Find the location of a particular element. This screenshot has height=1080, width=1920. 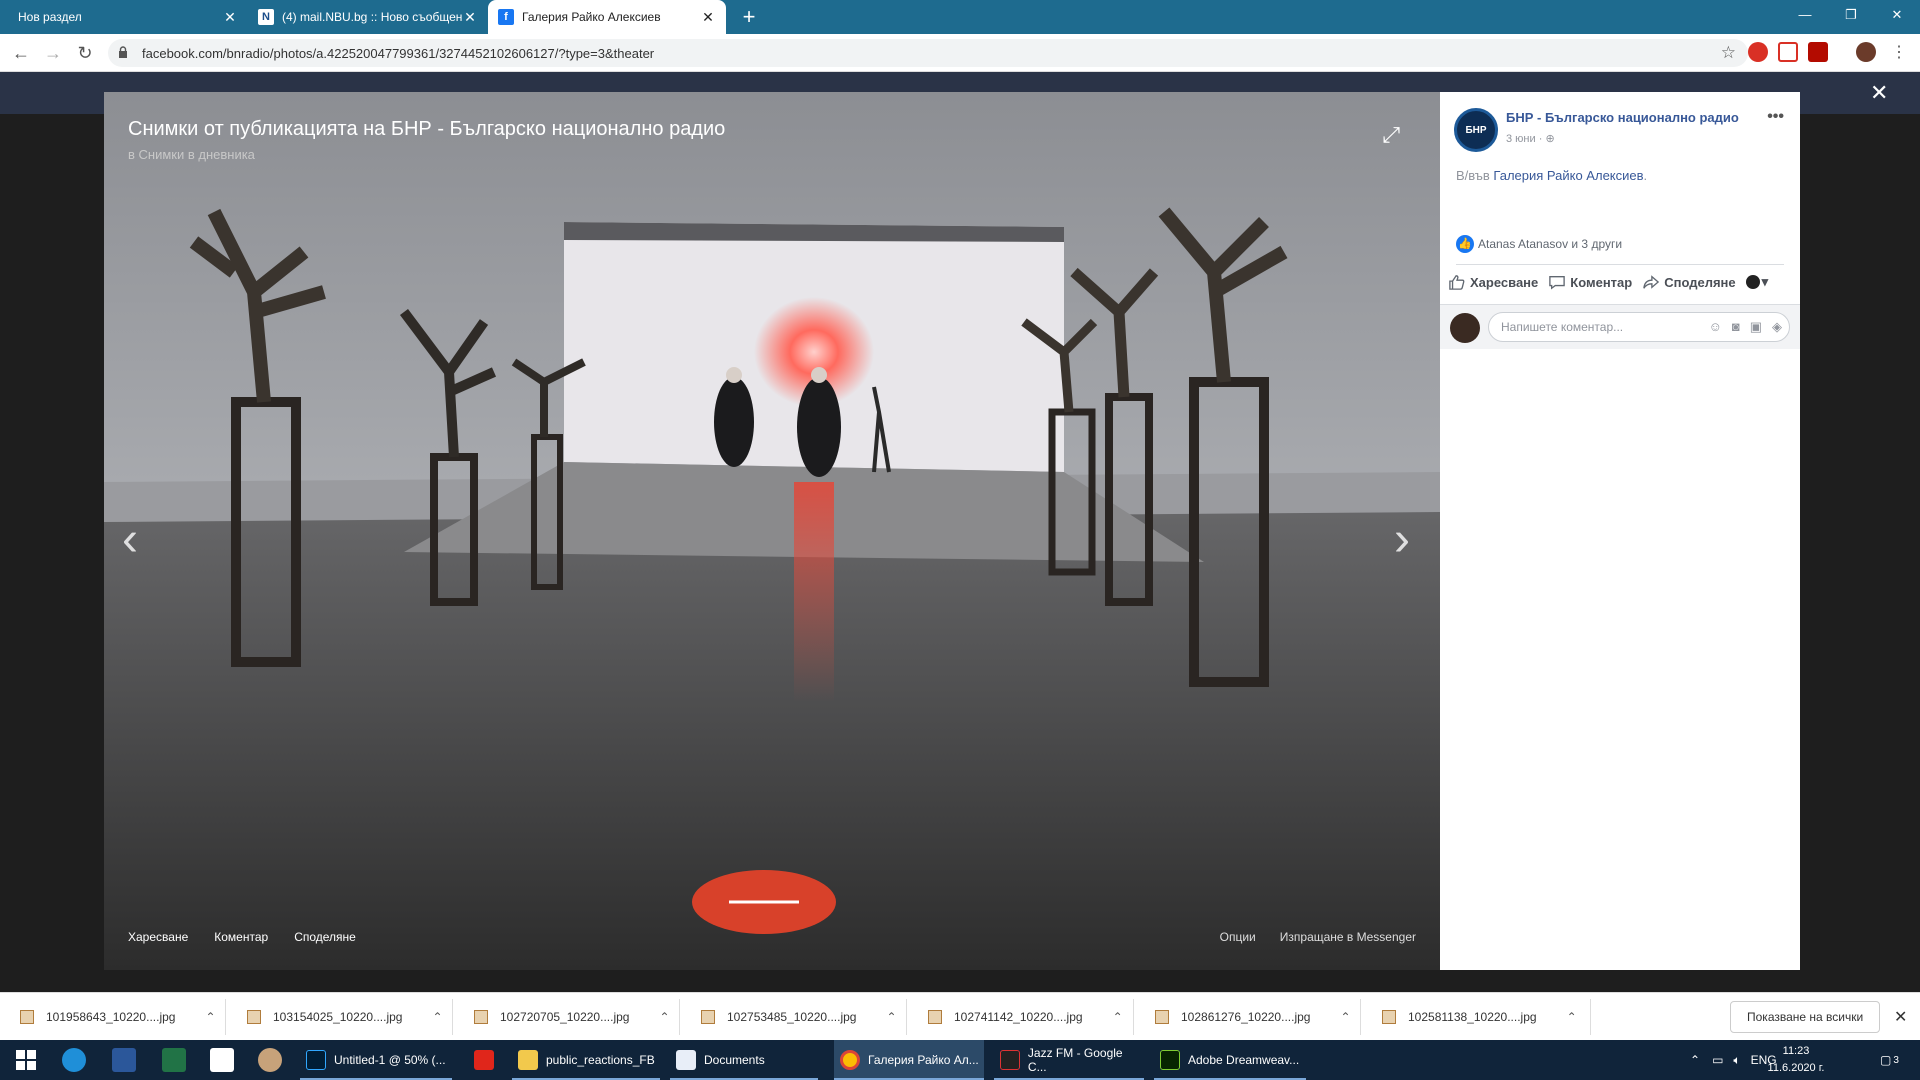

taskbar-app-label: Documents is located at coordinates (734, 1060).